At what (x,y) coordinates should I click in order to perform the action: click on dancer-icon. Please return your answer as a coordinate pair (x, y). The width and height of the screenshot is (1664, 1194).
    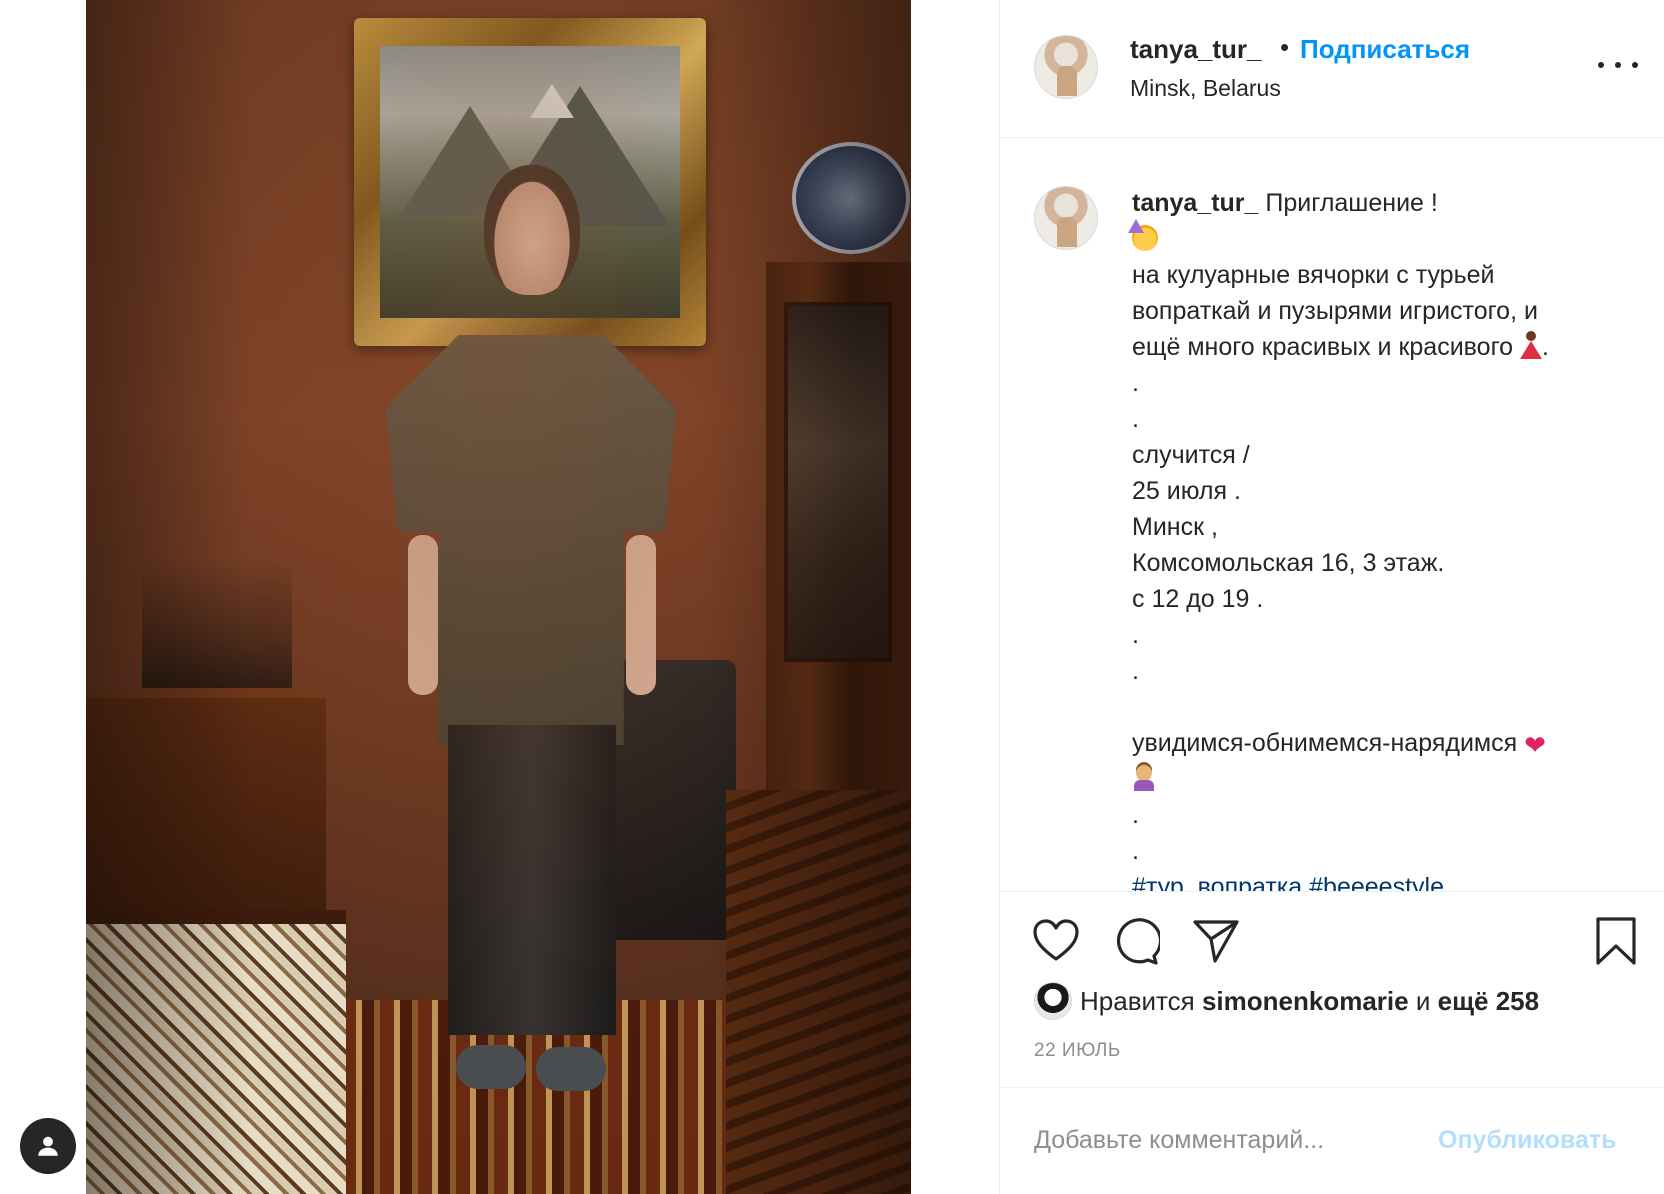
    Looking at the image, I should click on (1531, 345).